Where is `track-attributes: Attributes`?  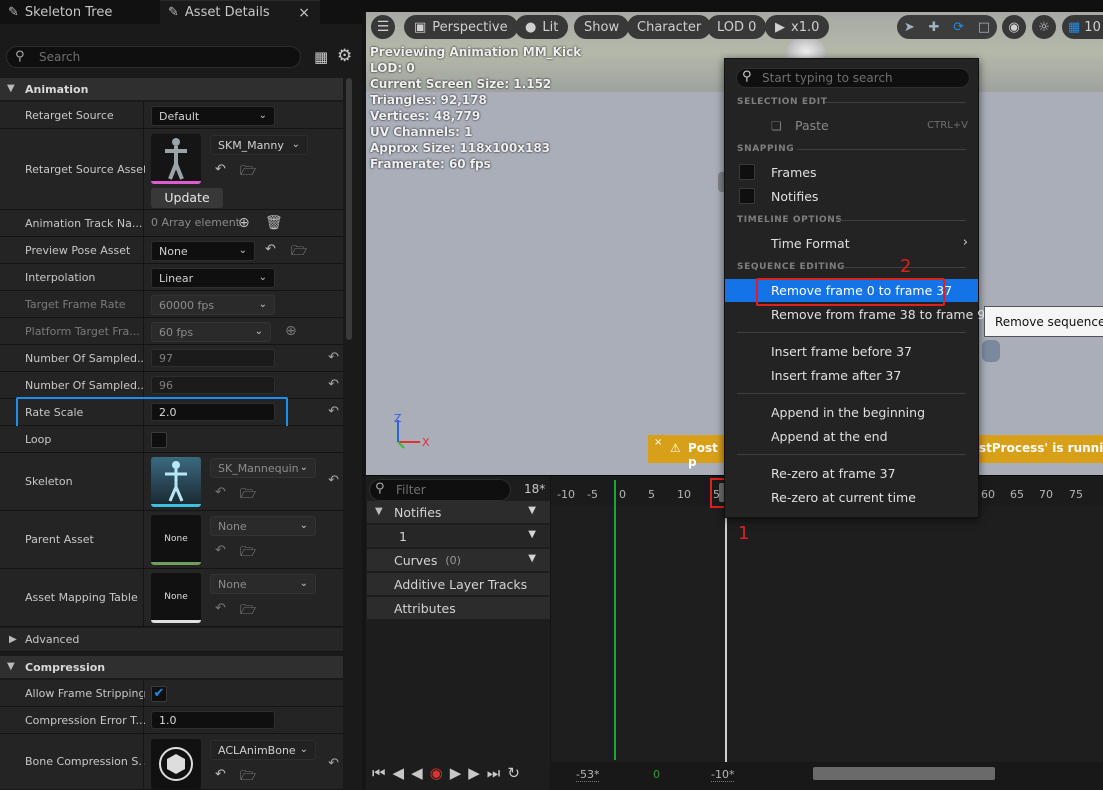 track-attributes: Attributes is located at coordinates (458, 608).